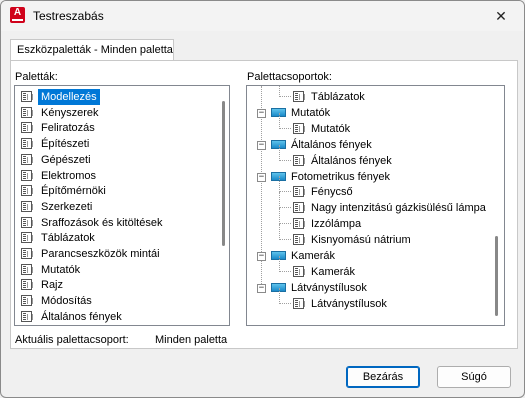 The height and width of the screenshot is (398, 525). What do you see at coordinates (81, 316) in the screenshot?
I see `palette-item-label: Általános fények` at bounding box center [81, 316].